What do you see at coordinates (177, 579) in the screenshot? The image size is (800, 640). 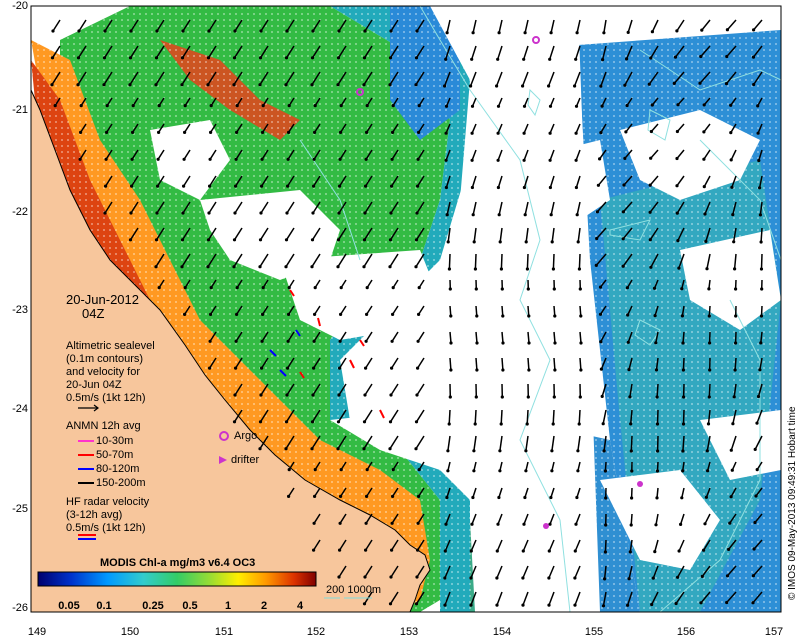 I see `colorbar` at bounding box center [177, 579].